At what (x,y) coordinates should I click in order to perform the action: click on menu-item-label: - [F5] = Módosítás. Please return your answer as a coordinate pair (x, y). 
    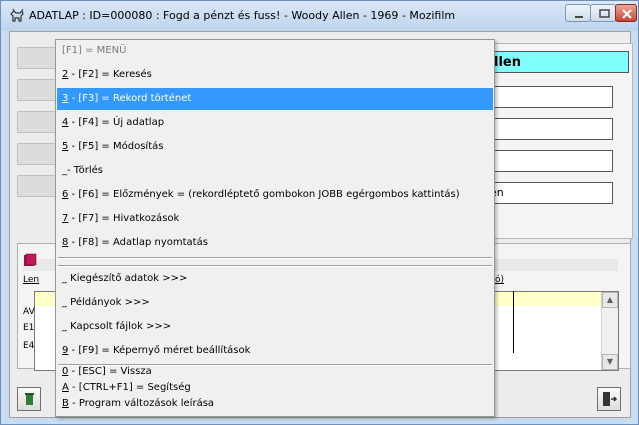
    Looking at the image, I should click on (116, 146).